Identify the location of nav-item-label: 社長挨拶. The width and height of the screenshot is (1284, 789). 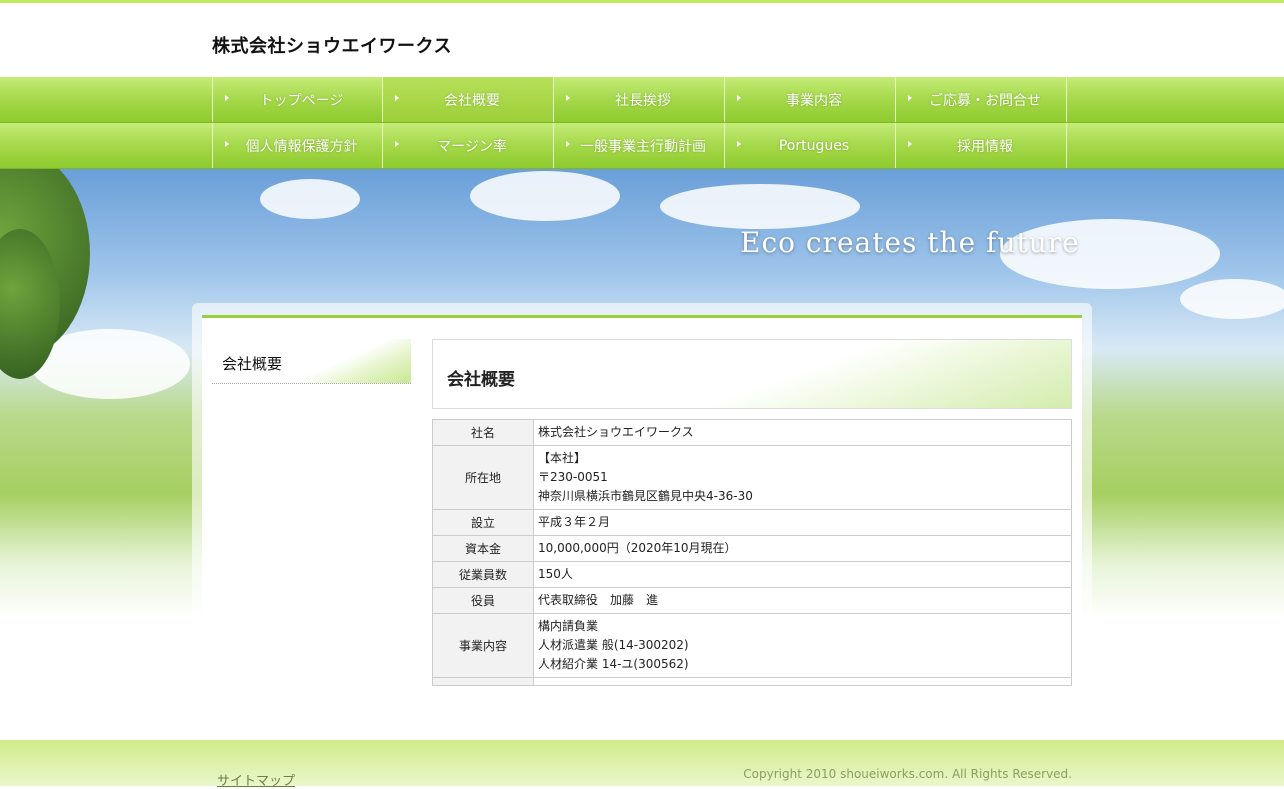
(643, 100).